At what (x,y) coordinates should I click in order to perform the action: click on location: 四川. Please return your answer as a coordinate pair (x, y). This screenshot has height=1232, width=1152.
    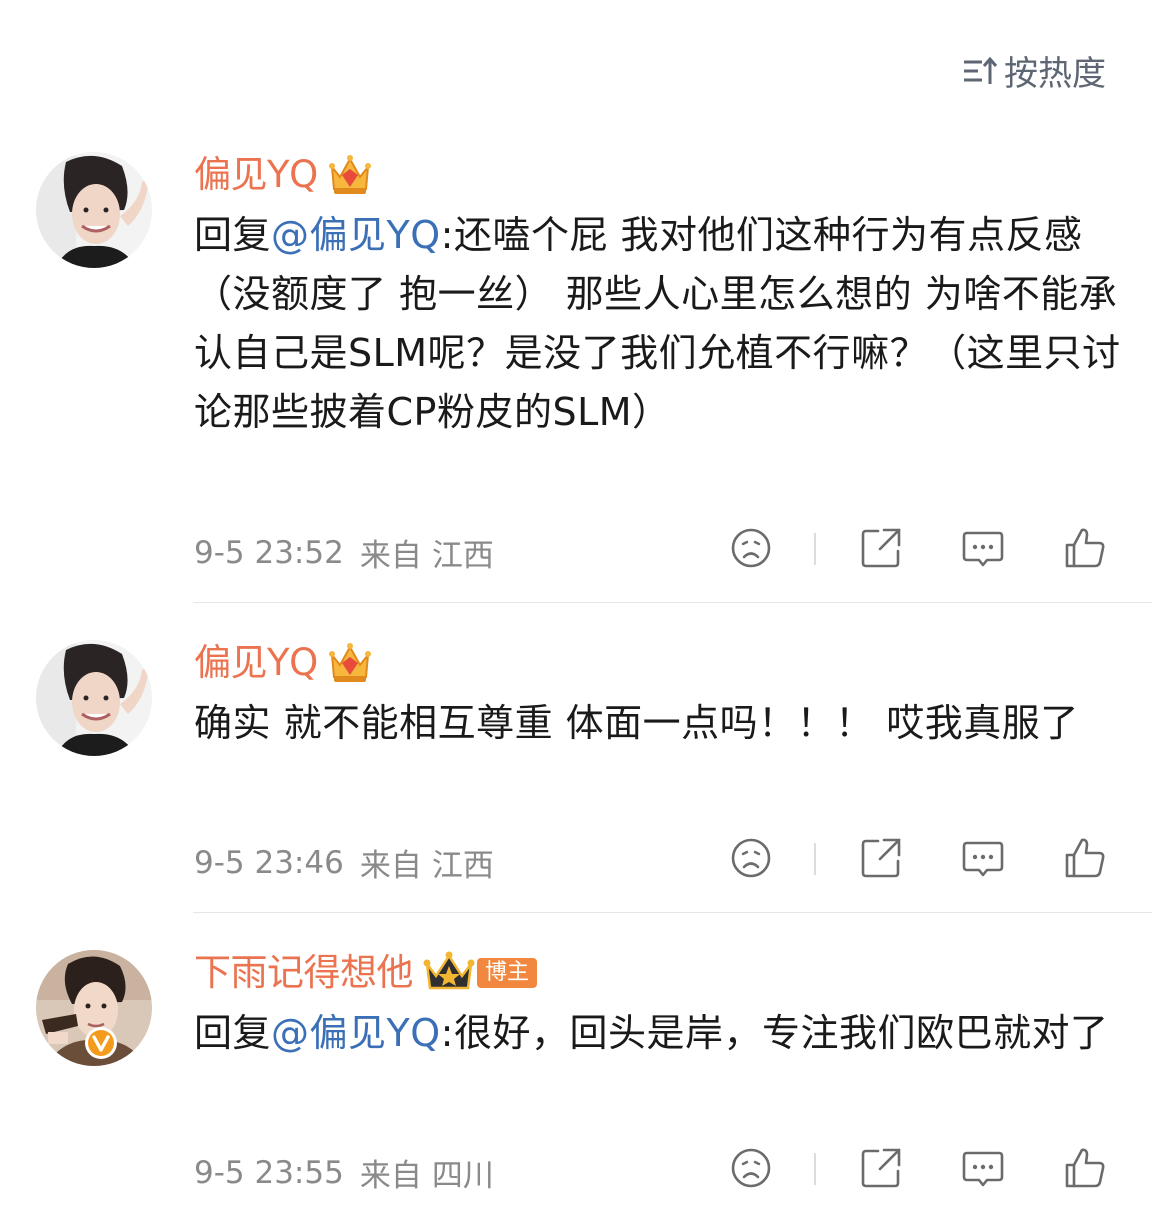
    Looking at the image, I should click on (462, 1176).